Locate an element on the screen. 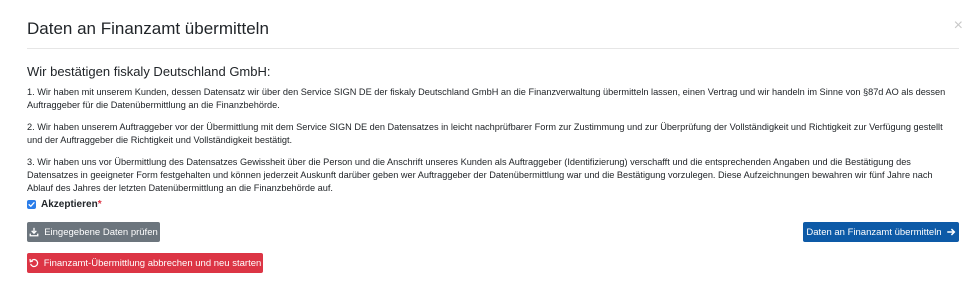  close-icon: × is located at coordinates (958, 26).